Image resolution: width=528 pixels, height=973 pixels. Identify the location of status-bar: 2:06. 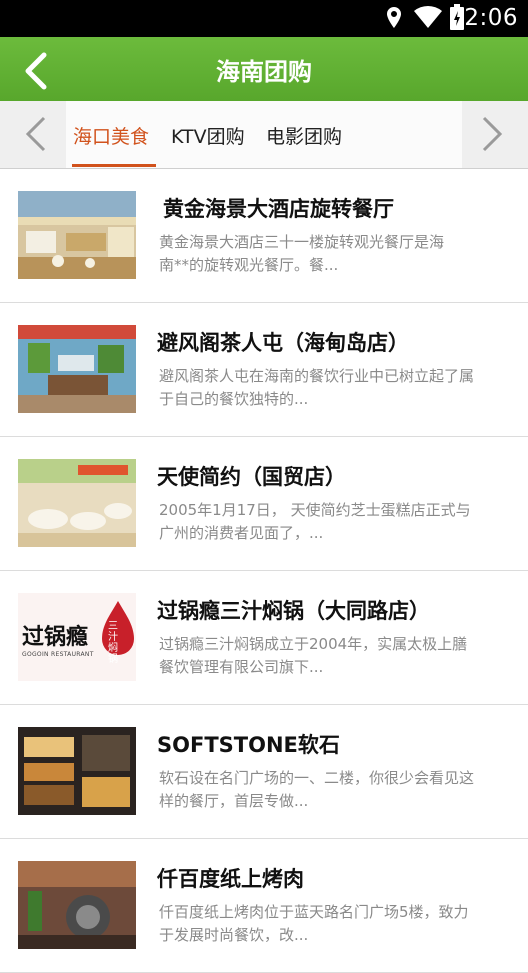
(264, 18).